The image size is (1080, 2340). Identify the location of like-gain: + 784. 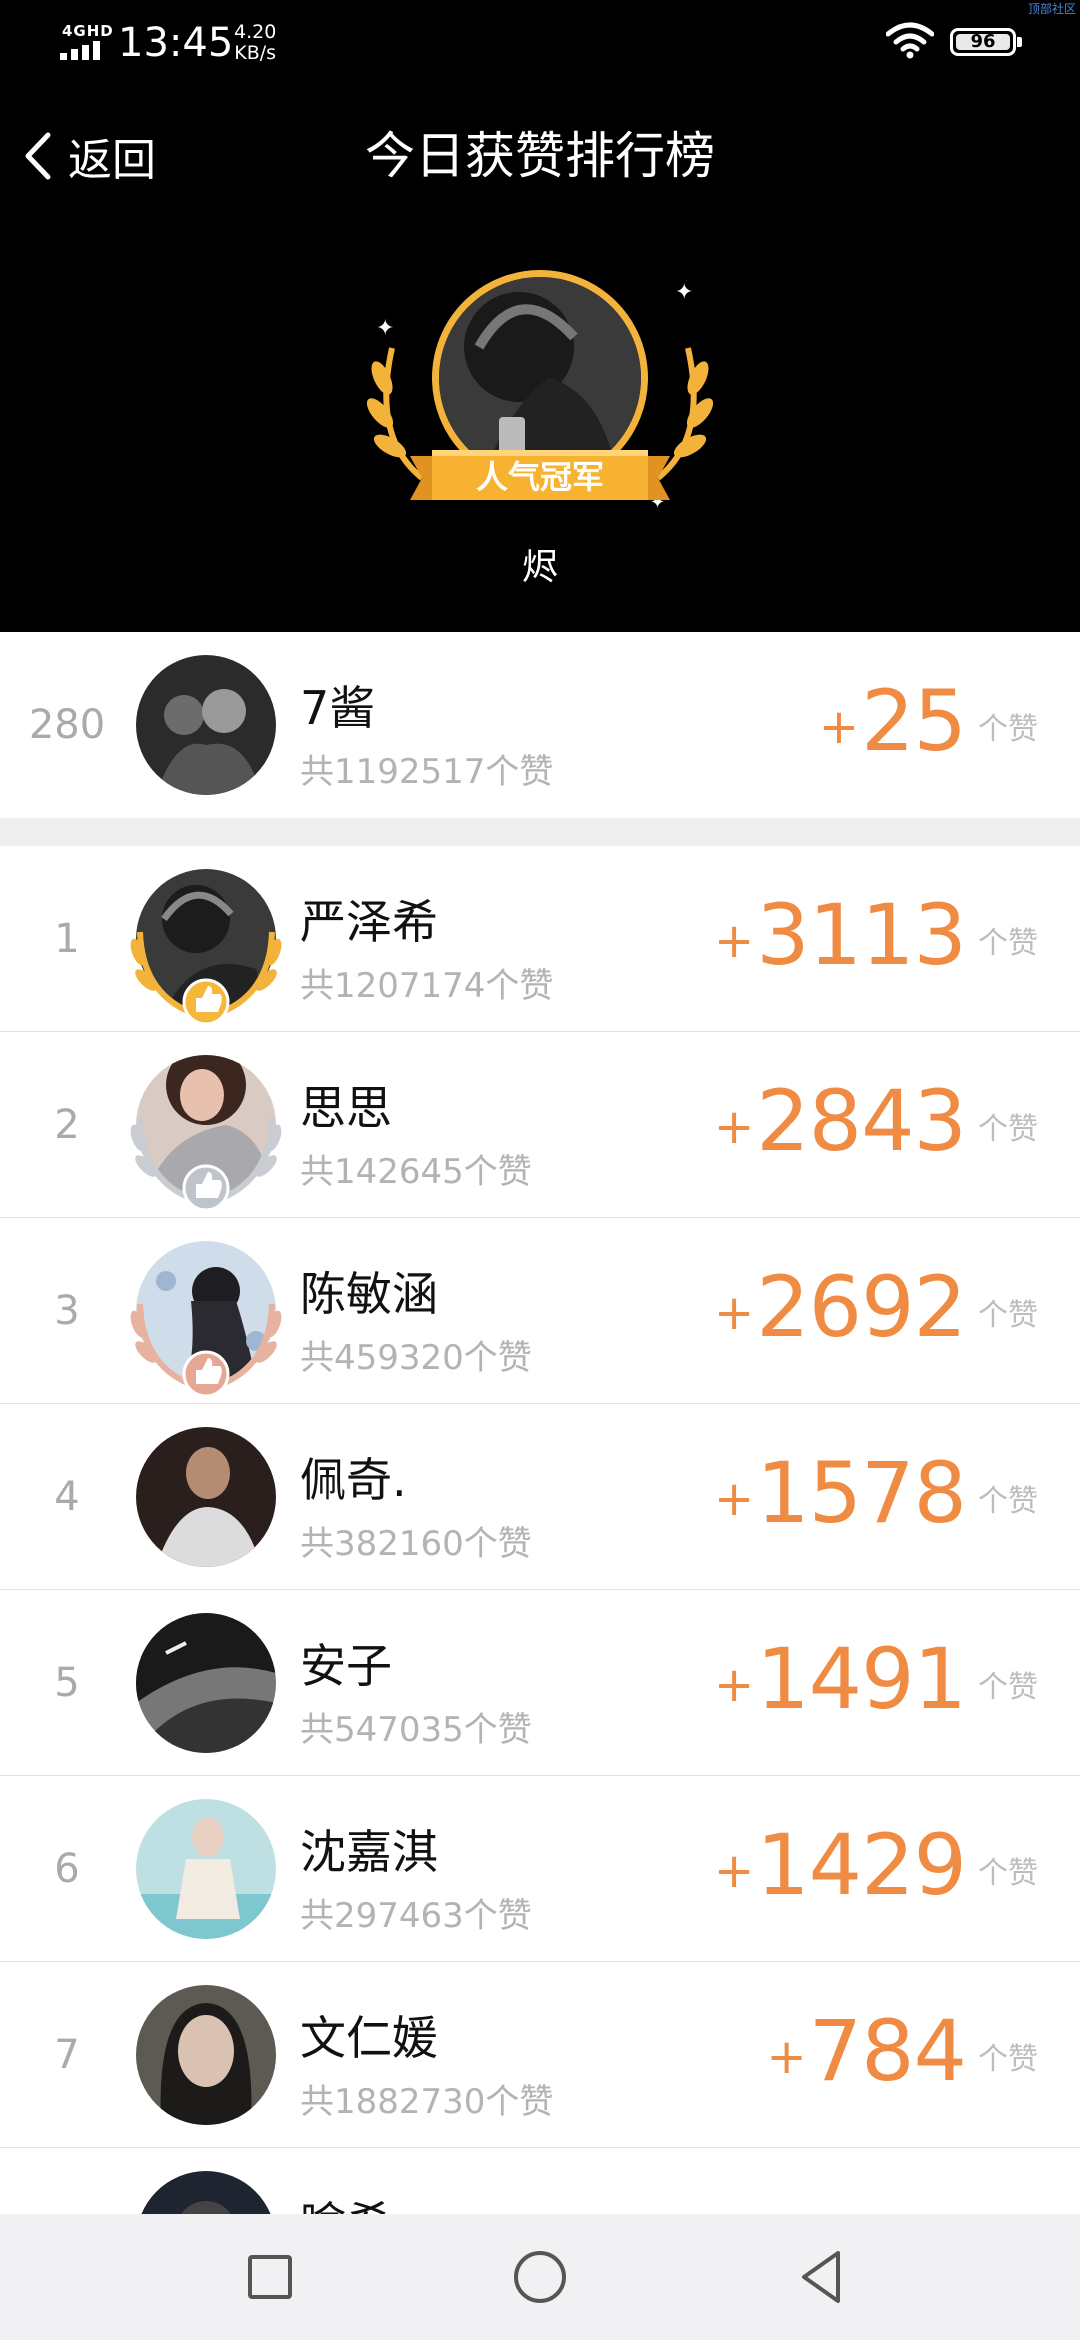
(866, 2051).